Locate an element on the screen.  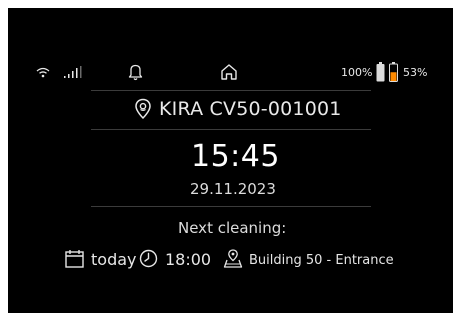
next-cleaning-label: Next cleaning: is located at coordinates (232, 228).